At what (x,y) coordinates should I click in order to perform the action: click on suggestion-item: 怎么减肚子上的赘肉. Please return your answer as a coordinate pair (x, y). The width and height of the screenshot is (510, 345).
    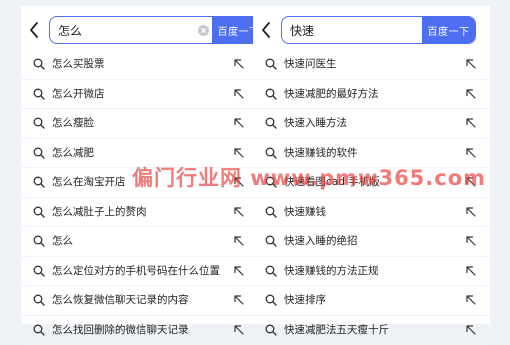
    Looking at the image, I should click on (139, 213).